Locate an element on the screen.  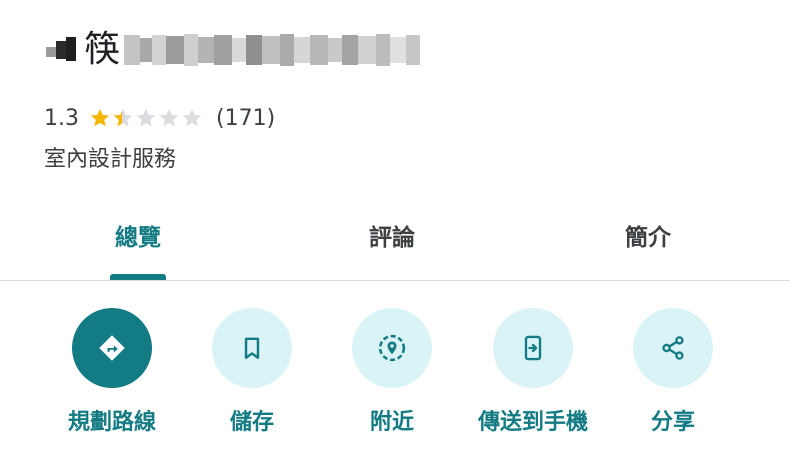
directions-icon is located at coordinates (112, 348).